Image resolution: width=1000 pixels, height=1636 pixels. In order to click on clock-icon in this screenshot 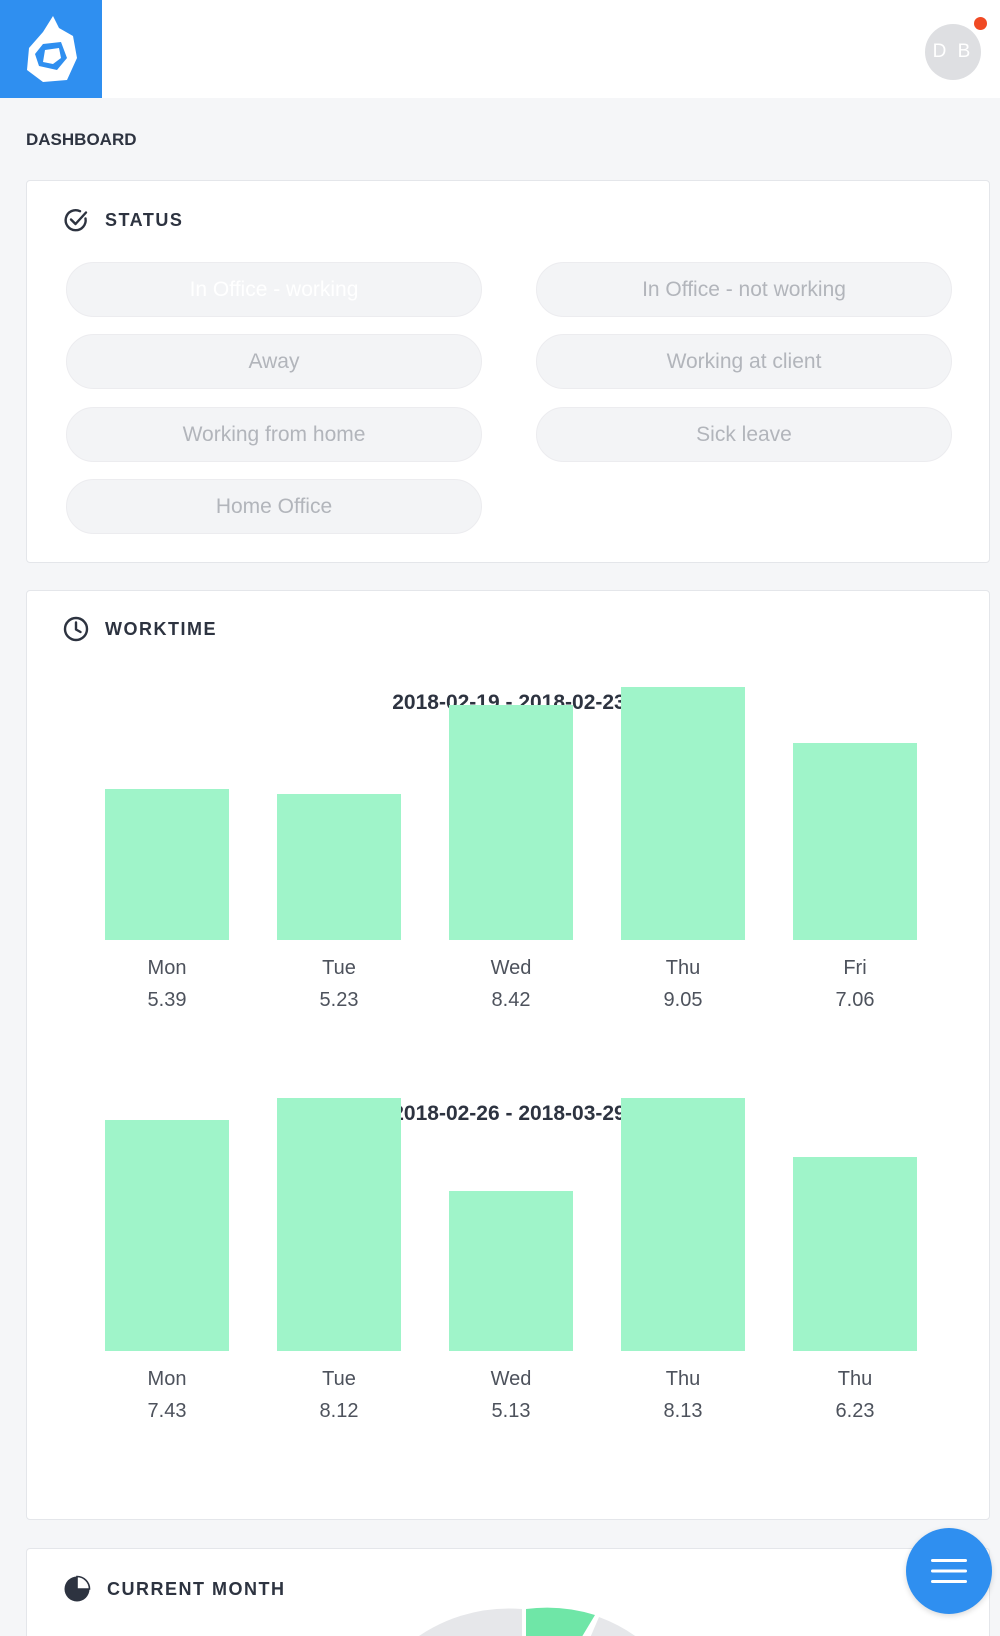, I will do `click(76, 629)`.